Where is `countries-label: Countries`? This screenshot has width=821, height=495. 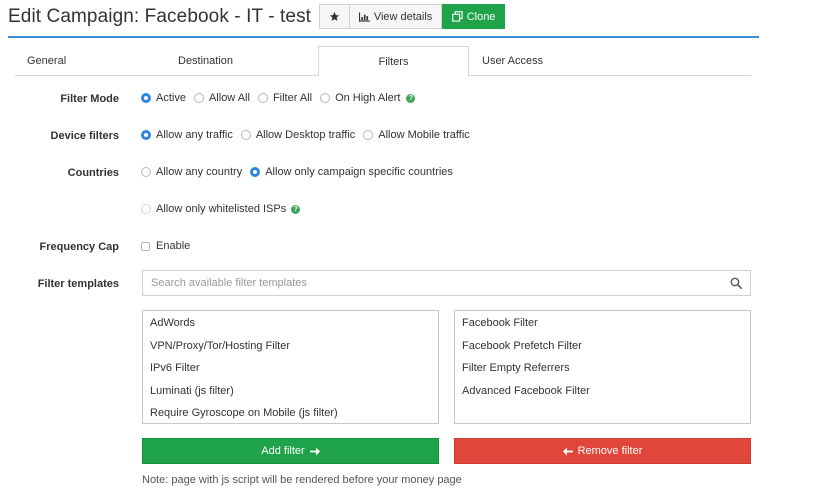 countries-label: Countries is located at coordinates (93, 173).